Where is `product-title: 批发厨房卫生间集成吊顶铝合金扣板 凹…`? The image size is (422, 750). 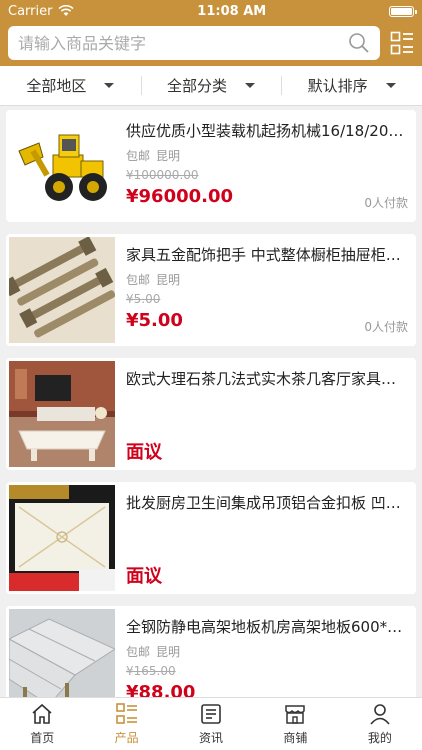
product-title: 批发厨房卫生间集成吊顶铝合金扣板 凹… is located at coordinates (267, 502).